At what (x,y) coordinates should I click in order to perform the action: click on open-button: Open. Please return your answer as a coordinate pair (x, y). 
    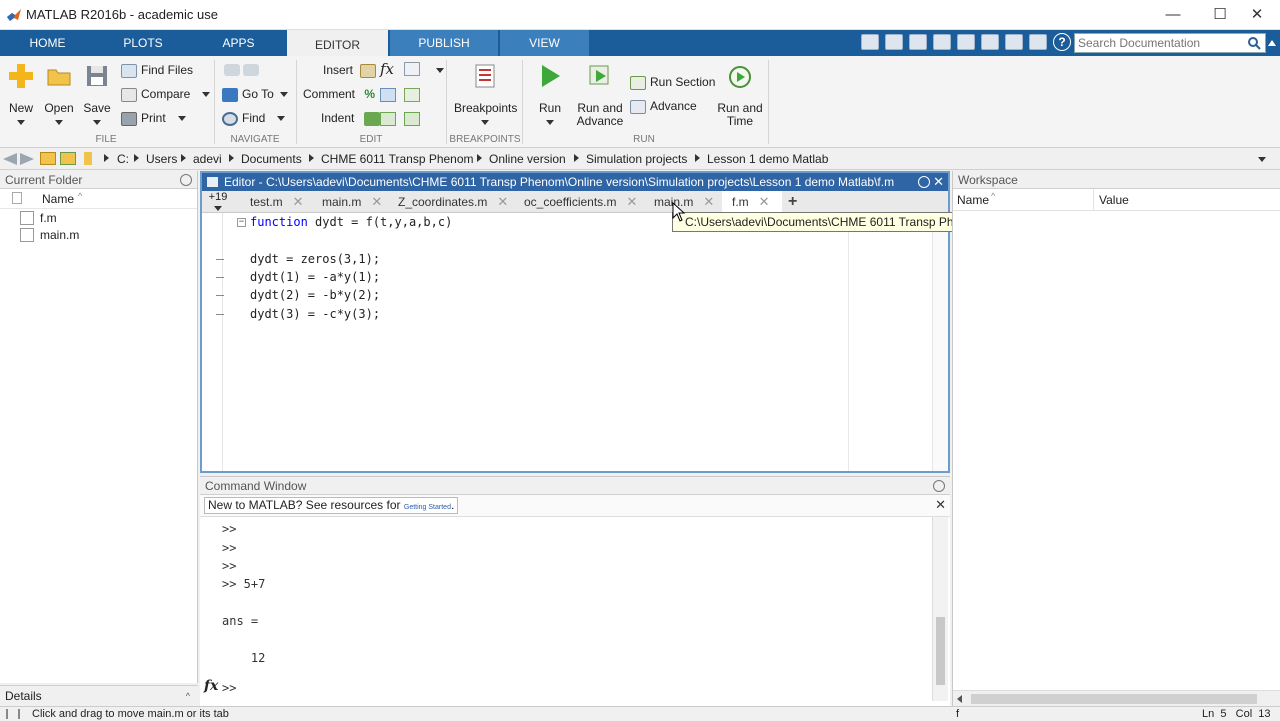
    Looking at the image, I should click on (59, 95).